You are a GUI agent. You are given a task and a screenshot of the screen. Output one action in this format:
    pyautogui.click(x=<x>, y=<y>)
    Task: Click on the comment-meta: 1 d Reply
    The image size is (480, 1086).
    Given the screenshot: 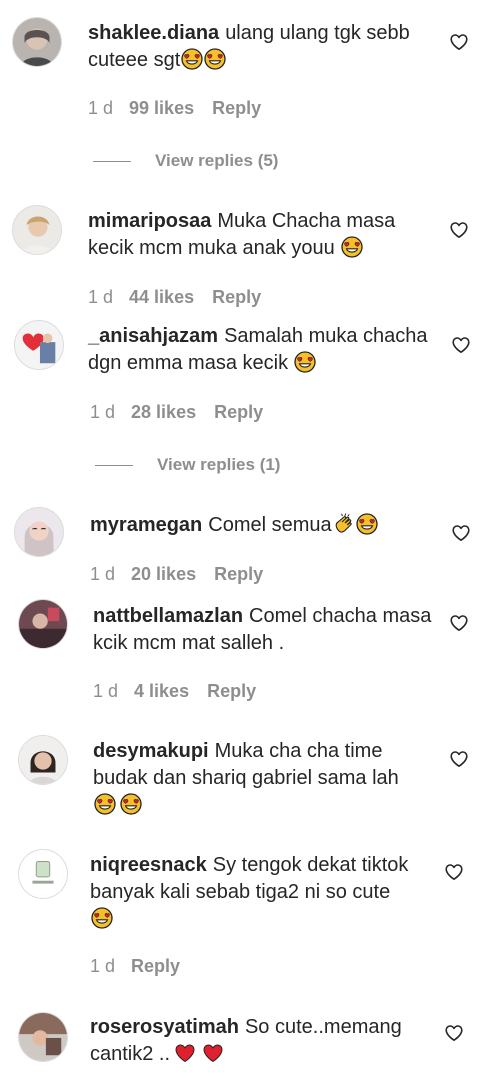 What is the action you would take?
    pyautogui.click(x=135, y=966)
    